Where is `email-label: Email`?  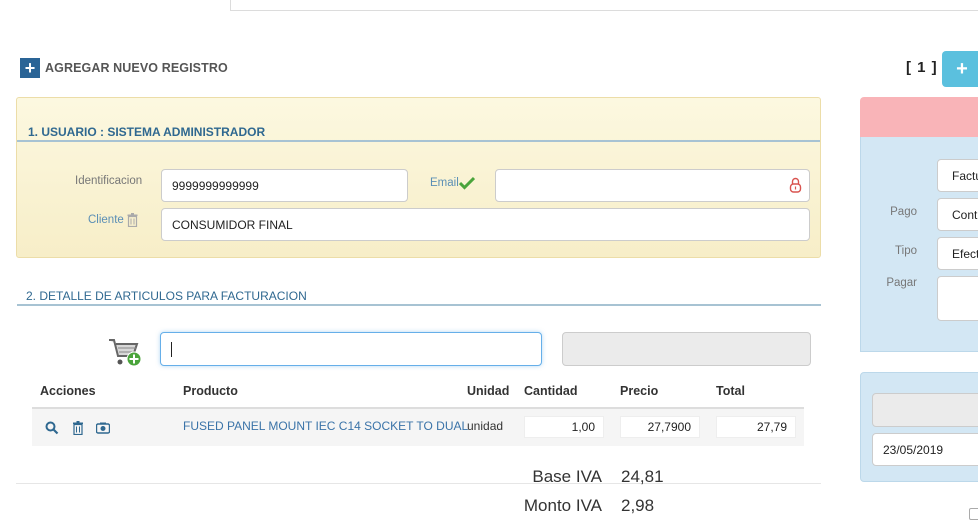 email-label: Email is located at coordinates (444, 183).